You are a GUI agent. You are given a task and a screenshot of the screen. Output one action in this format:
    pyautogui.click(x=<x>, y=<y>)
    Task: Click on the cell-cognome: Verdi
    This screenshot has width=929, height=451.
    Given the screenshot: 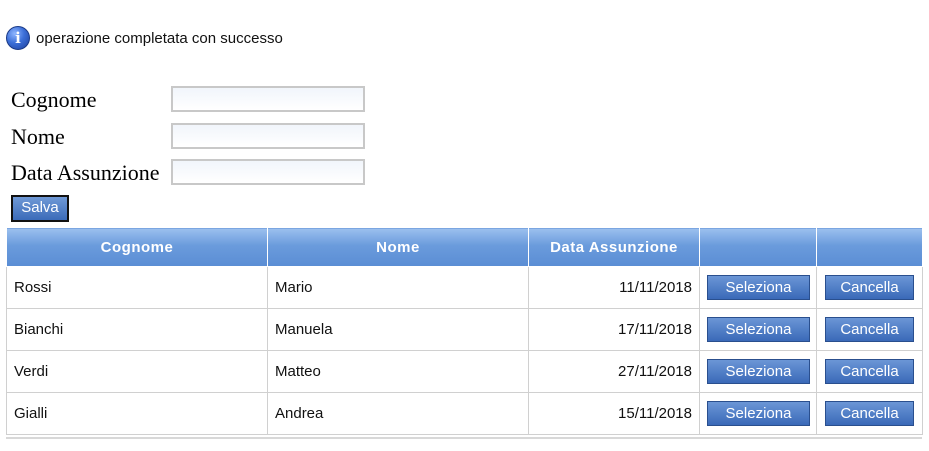 What is the action you would take?
    pyautogui.click(x=137, y=371)
    